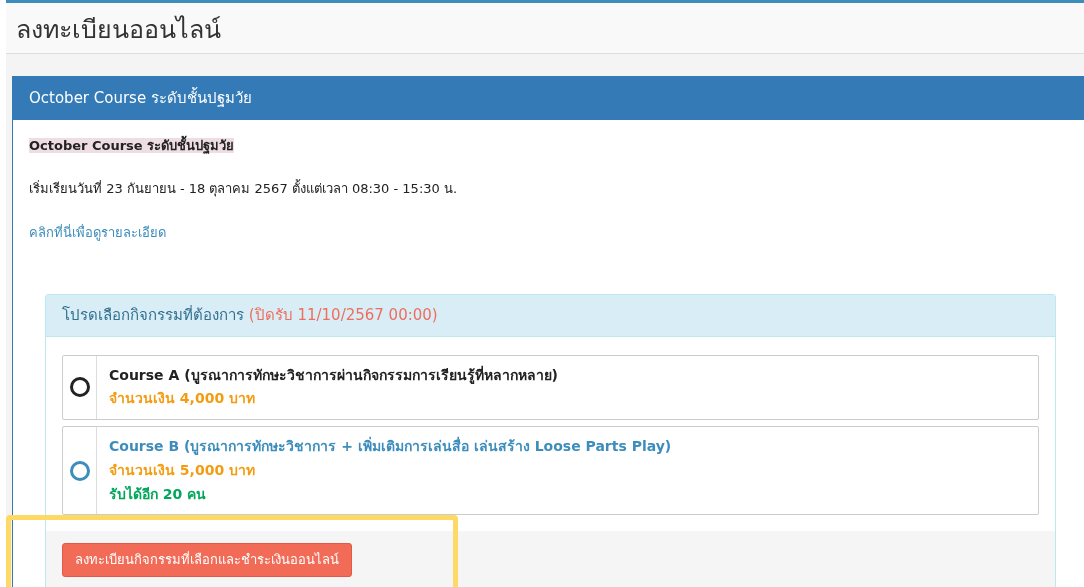 Image resolution: width=1084 pixels, height=587 pixels. Describe the element at coordinates (550, 471) in the screenshot. I see `course-option: Course B (บูรณาการทักษะวิชาการ + เพิ่มเติมการเล่นสื่อ เล่นสร้าง Loose Parts Play) จำนวนเงิน 5,000 บาท รับได้อีก 20 คน` at that location.